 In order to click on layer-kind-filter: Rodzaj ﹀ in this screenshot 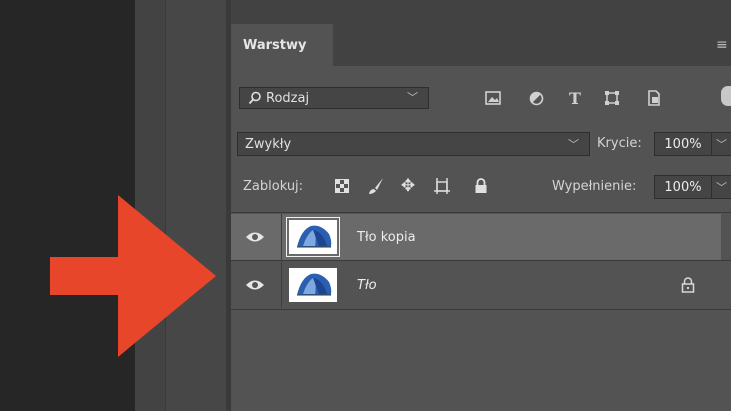, I will do `click(334, 98)`.